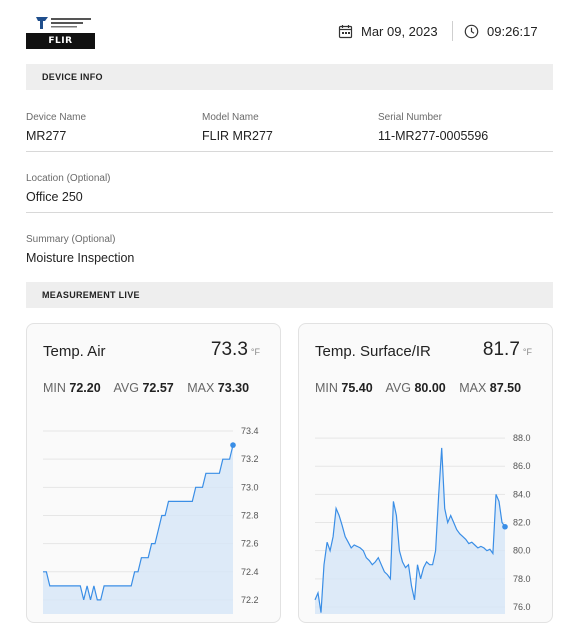 Image resolution: width=573 pixels, height=623 pixels. Describe the element at coordinates (522, 438) in the screenshot. I see `y-tick-label: 88.0` at that location.